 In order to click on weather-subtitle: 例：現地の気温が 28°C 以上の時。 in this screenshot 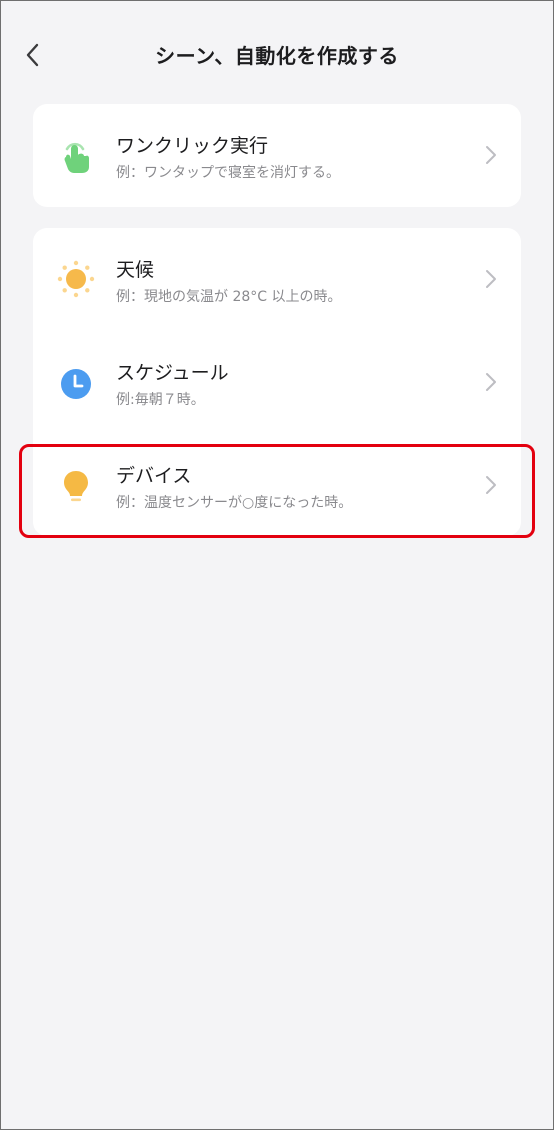, I will do `click(229, 297)`.